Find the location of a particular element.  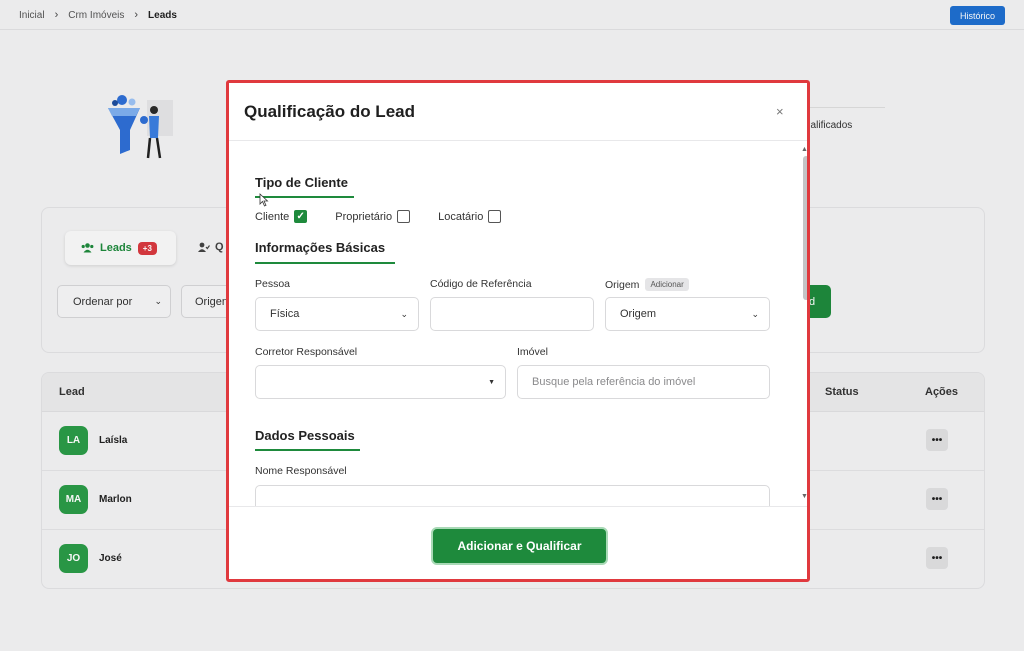

checkbox-proprietario: Proprietário is located at coordinates (373, 216).